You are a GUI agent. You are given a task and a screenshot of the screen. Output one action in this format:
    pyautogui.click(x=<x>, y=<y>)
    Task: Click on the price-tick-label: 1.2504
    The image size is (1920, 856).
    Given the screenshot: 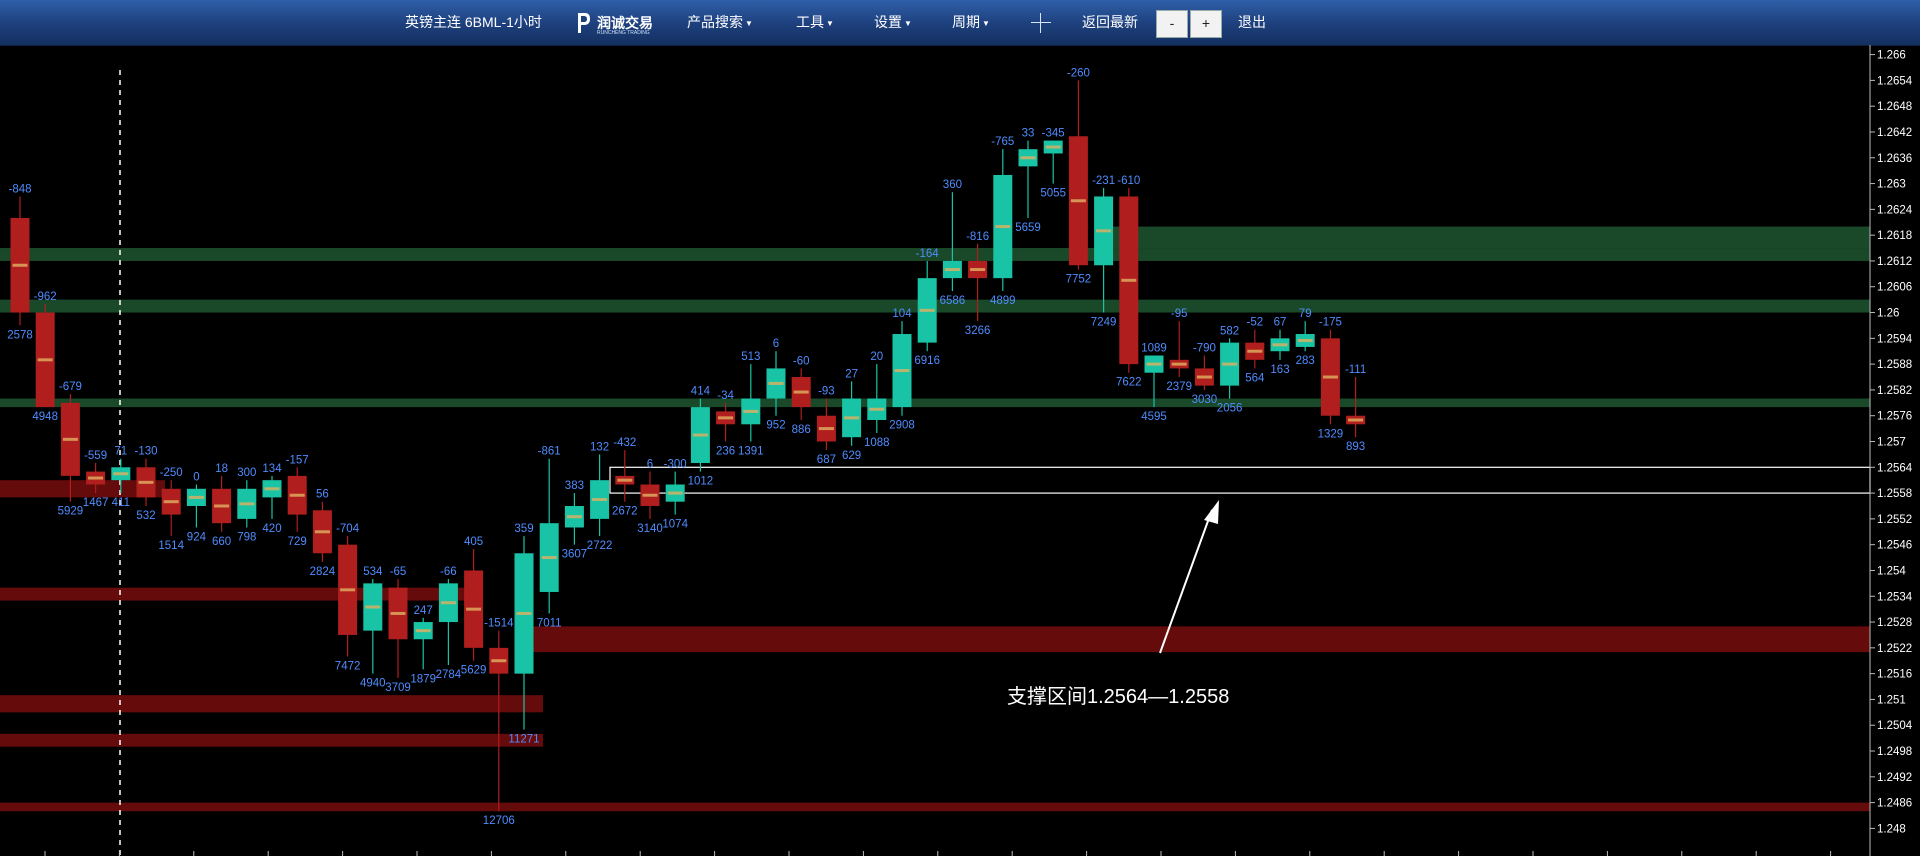 What is the action you would take?
    pyautogui.click(x=1895, y=726)
    